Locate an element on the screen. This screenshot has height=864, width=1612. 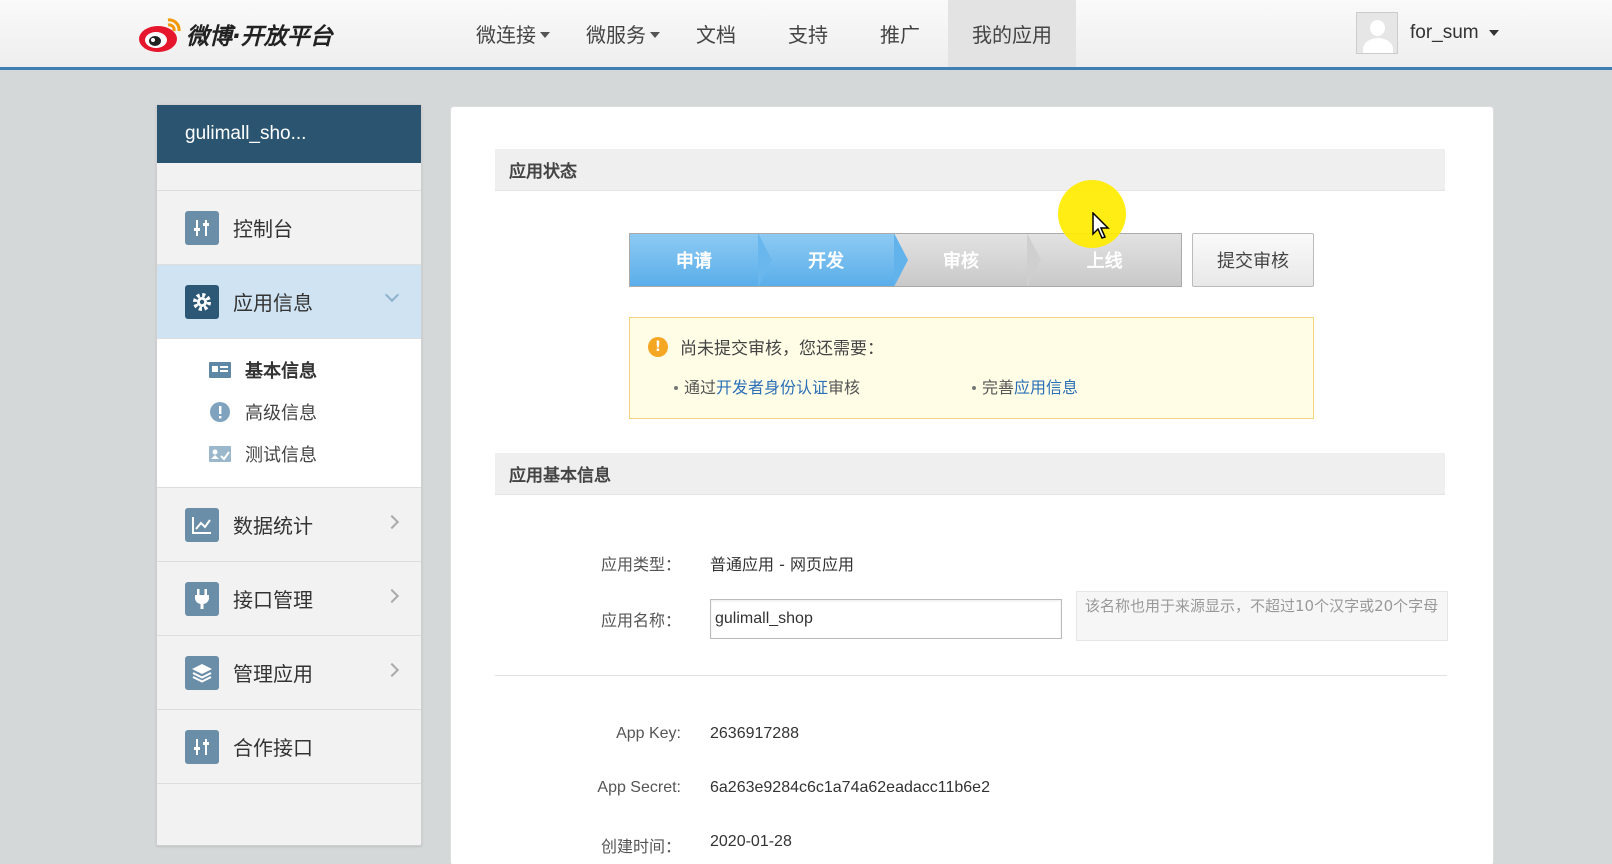
app-name-hint: 该名称也用于来源显示，不超过10个汉字或20个字母 is located at coordinates (1262, 616).